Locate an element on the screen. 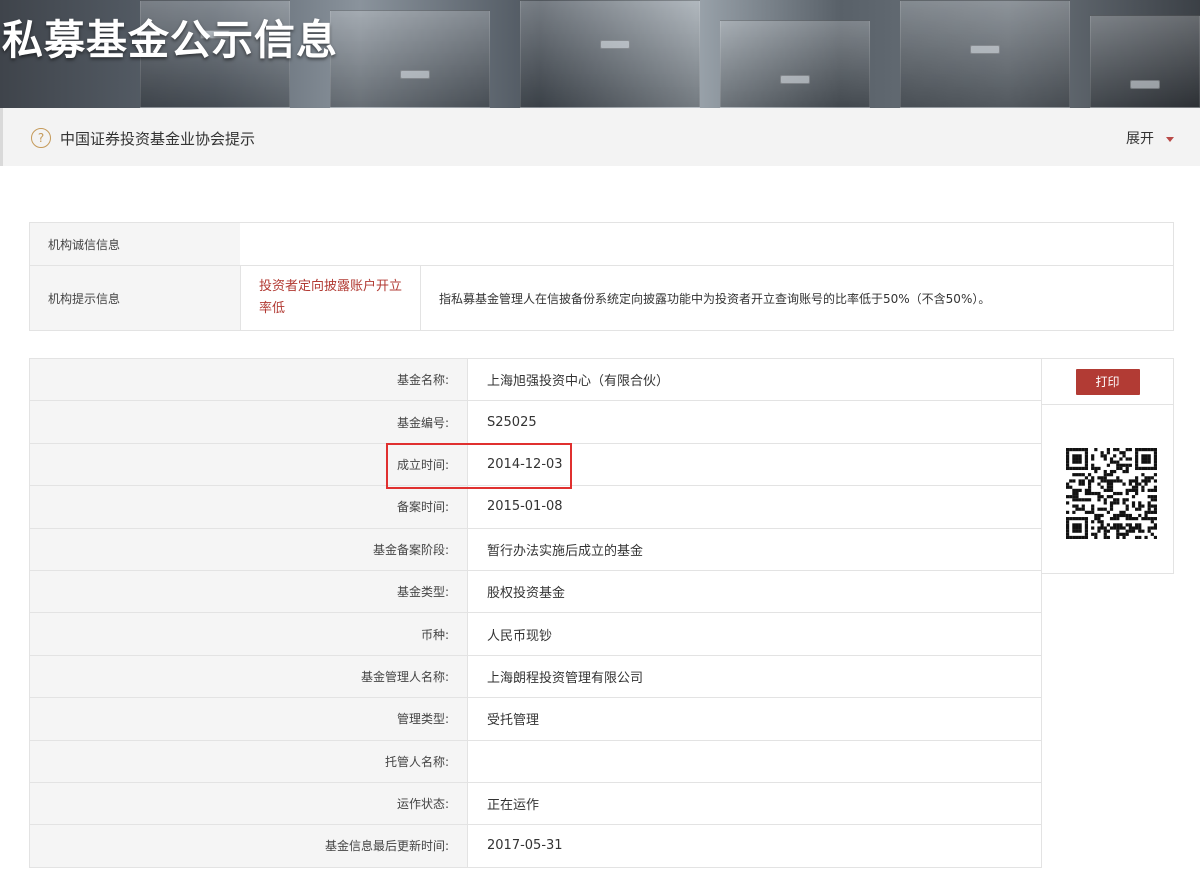  expand-toggle-label: 展开 is located at coordinates (1140, 139).